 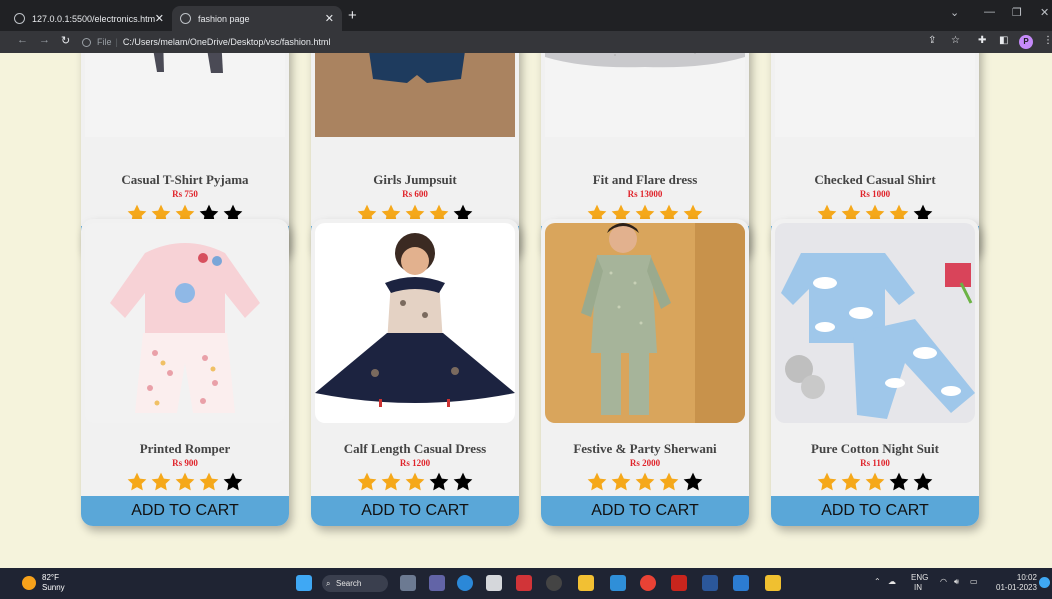 I want to click on sun-icon, so click(x=29, y=583).